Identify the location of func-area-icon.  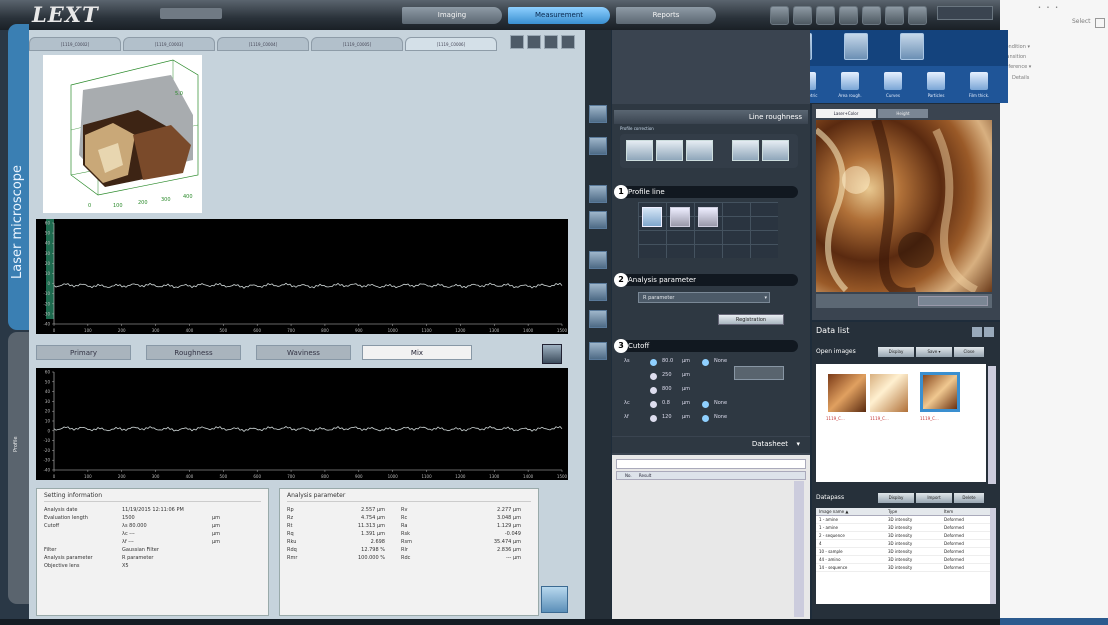
(856, 46).